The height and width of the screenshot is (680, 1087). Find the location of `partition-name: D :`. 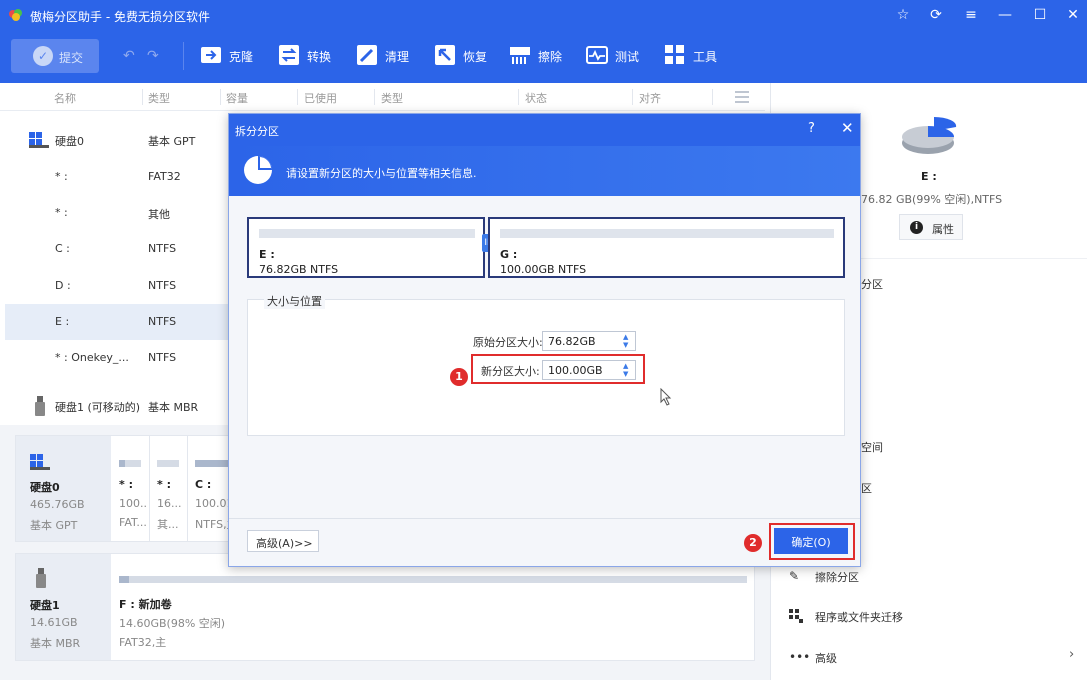

partition-name: D : is located at coordinates (63, 285).